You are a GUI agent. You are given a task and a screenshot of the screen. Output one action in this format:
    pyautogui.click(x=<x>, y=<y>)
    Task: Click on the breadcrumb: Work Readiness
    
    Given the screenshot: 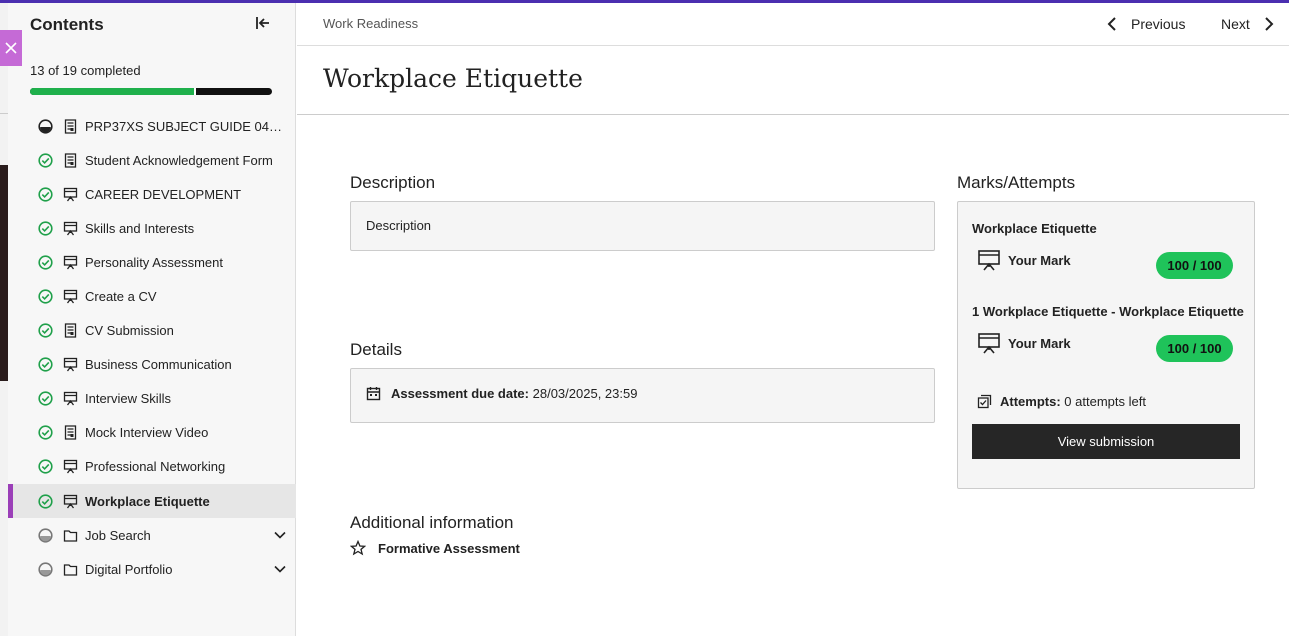 What is the action you would take?
    pyautogui.click(x=370, y=23)
    